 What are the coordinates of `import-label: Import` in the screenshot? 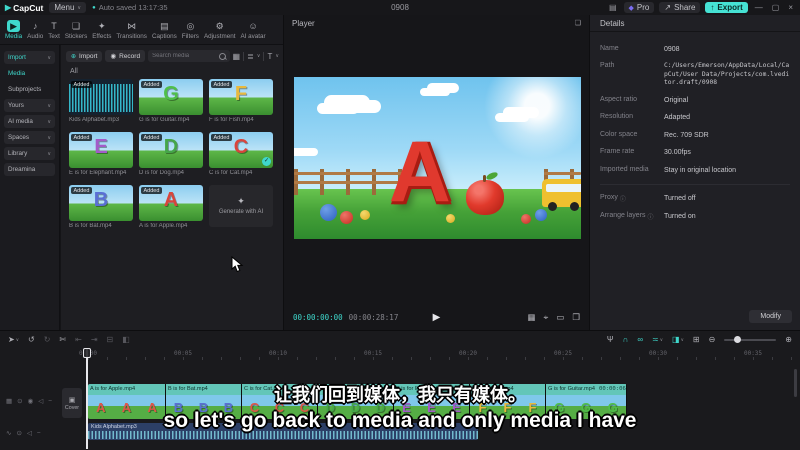 It's located at (88, 56).